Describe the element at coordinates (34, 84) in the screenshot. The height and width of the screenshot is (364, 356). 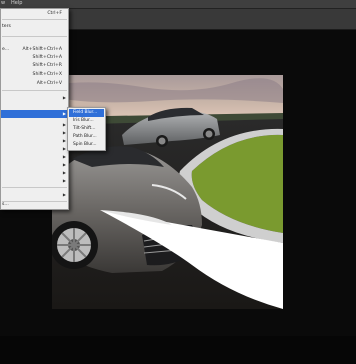
I see `menu-item-vanishing-point: Alt+Ctrl+V` at that location.